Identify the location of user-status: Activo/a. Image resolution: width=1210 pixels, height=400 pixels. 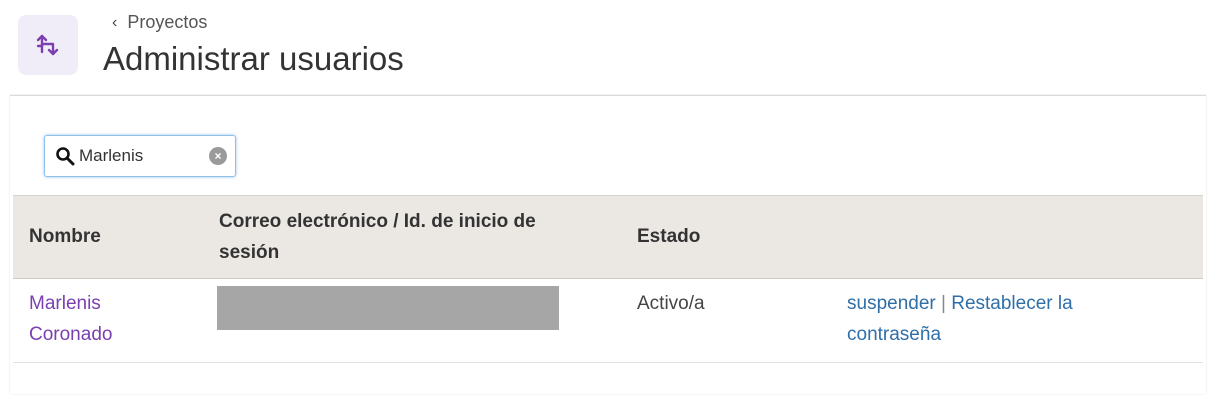
(671, 303).